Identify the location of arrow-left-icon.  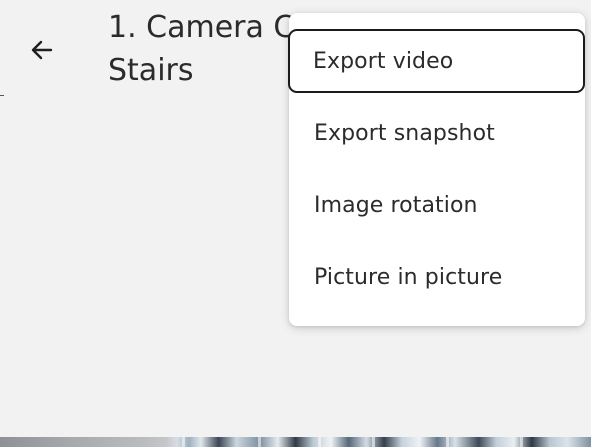
(42, 50).